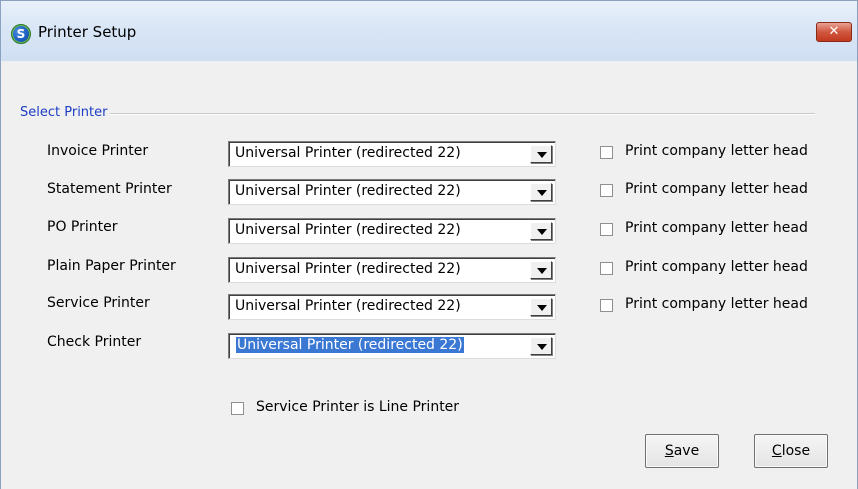  I want to click on plain-paper-printer-select: Universal Printer (redirected 22), so click(392, 270).